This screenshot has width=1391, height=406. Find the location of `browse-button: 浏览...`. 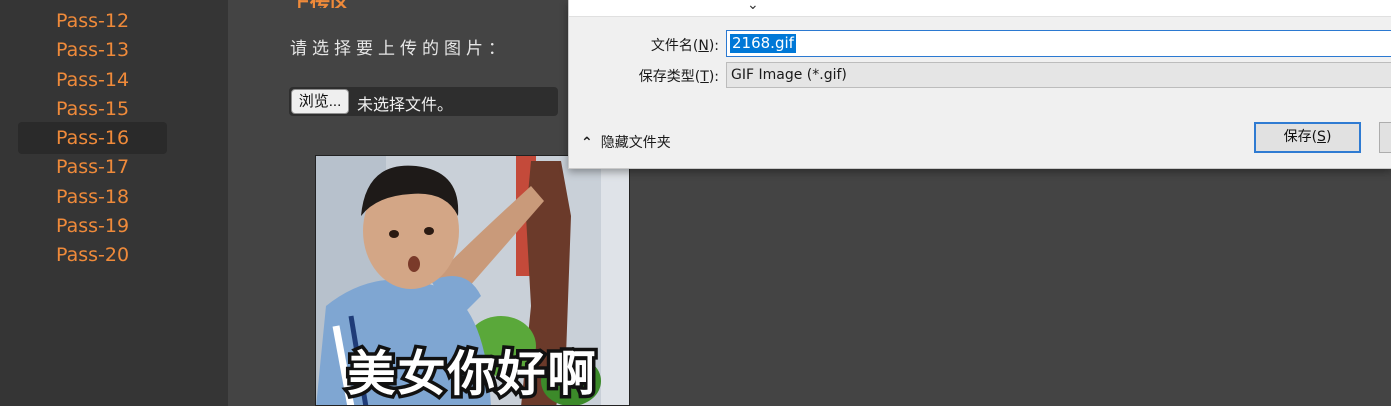

browse-button: 浏览... is located at coordinates (320, 101).